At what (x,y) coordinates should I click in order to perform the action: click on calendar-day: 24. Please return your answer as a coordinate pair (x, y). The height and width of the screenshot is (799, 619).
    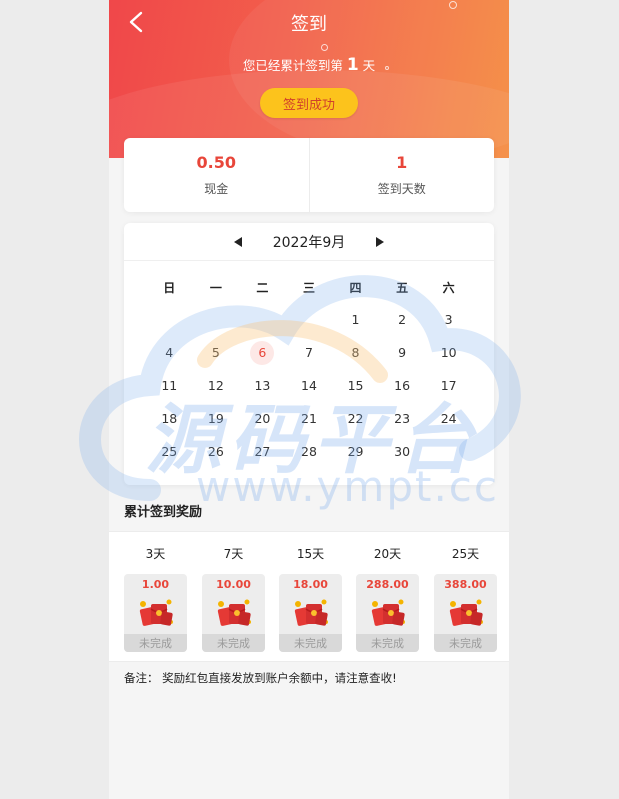
    Looking at the image, I should click on (448, 418).